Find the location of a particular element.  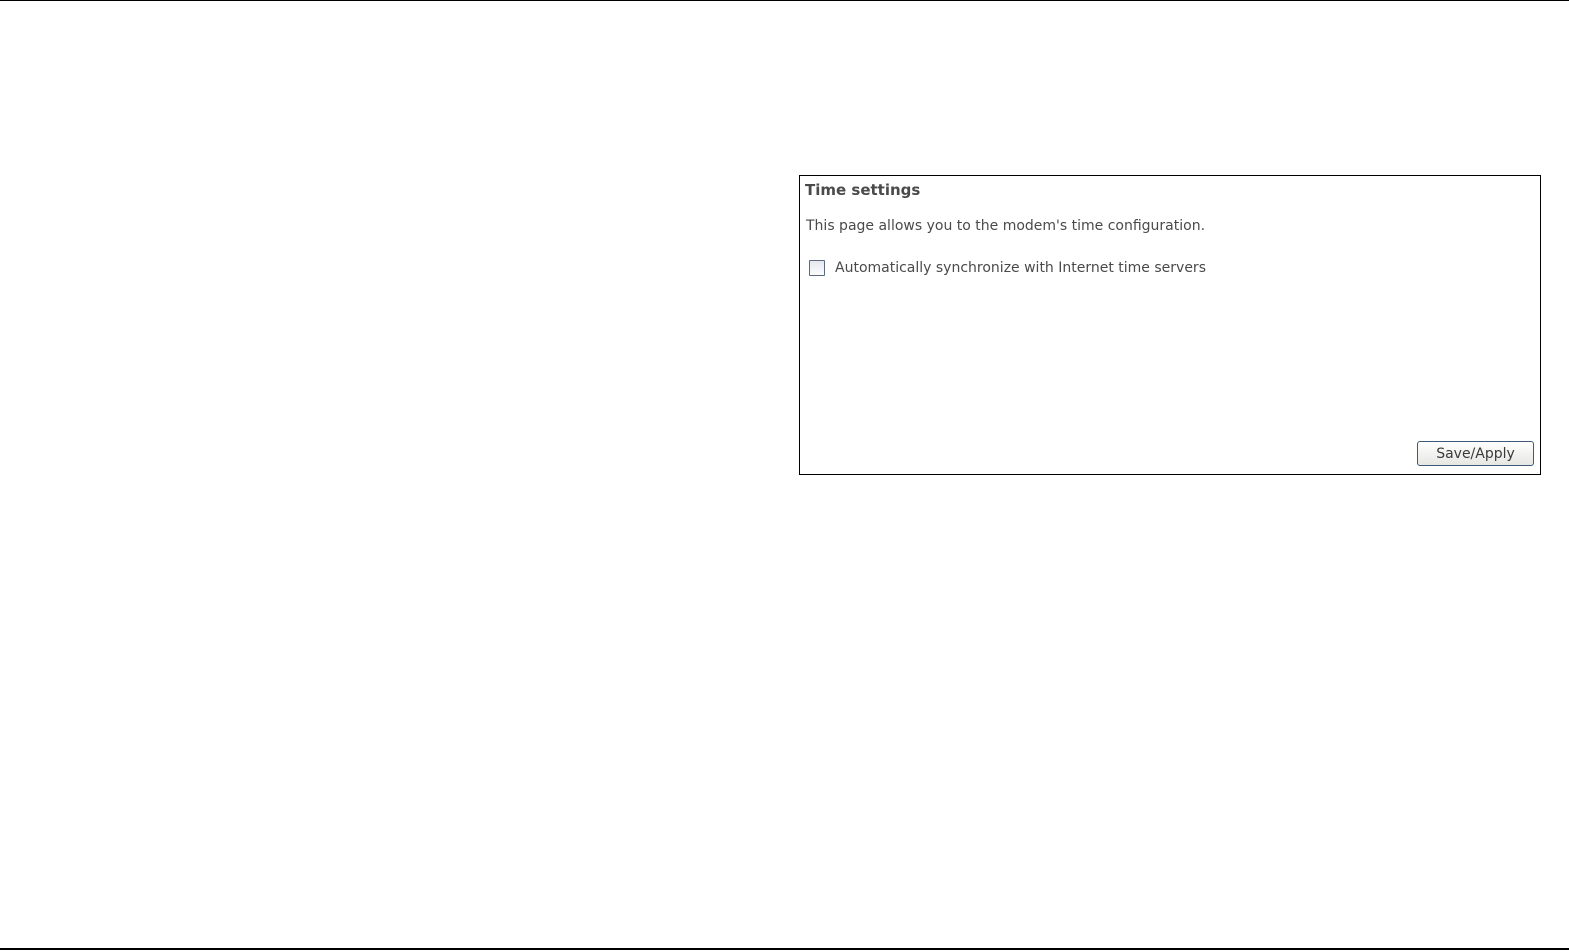

save-apply-button: Save/Apply is located at coordinates (1475, 453).